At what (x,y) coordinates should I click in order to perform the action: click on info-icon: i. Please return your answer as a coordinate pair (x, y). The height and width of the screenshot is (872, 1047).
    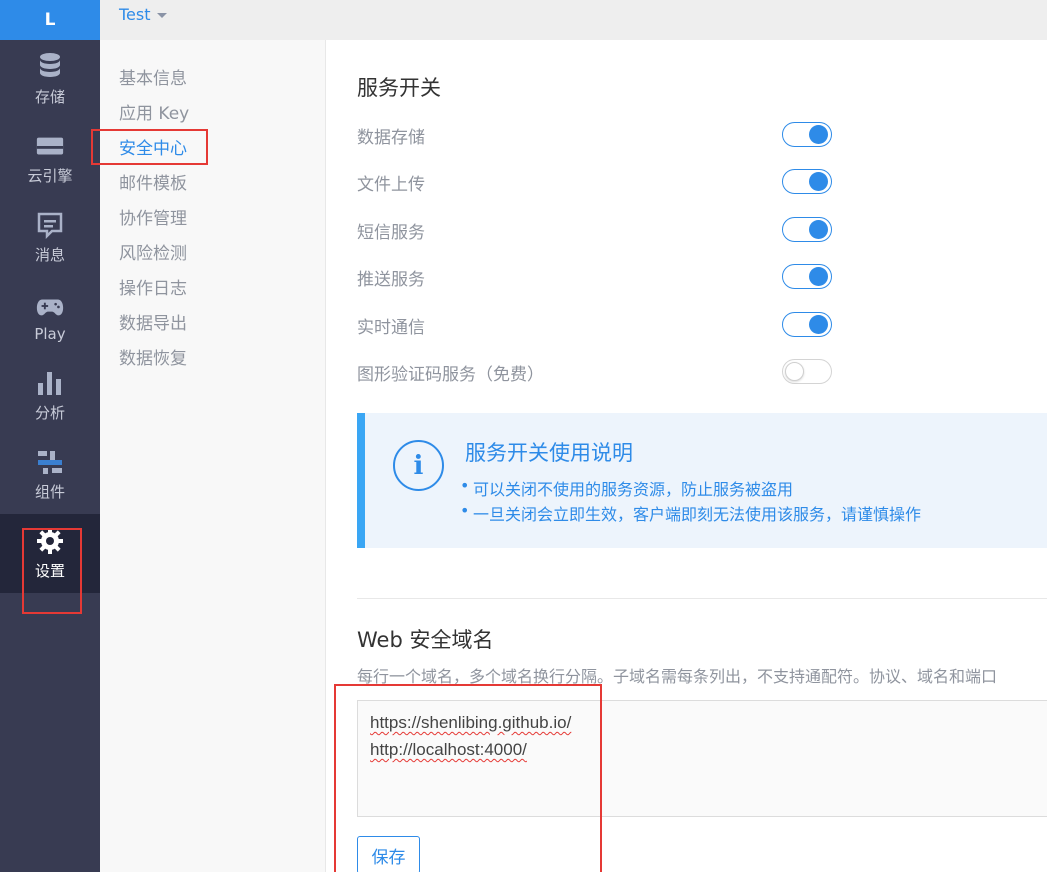
    Looking at the image, I should click on (418, 465).